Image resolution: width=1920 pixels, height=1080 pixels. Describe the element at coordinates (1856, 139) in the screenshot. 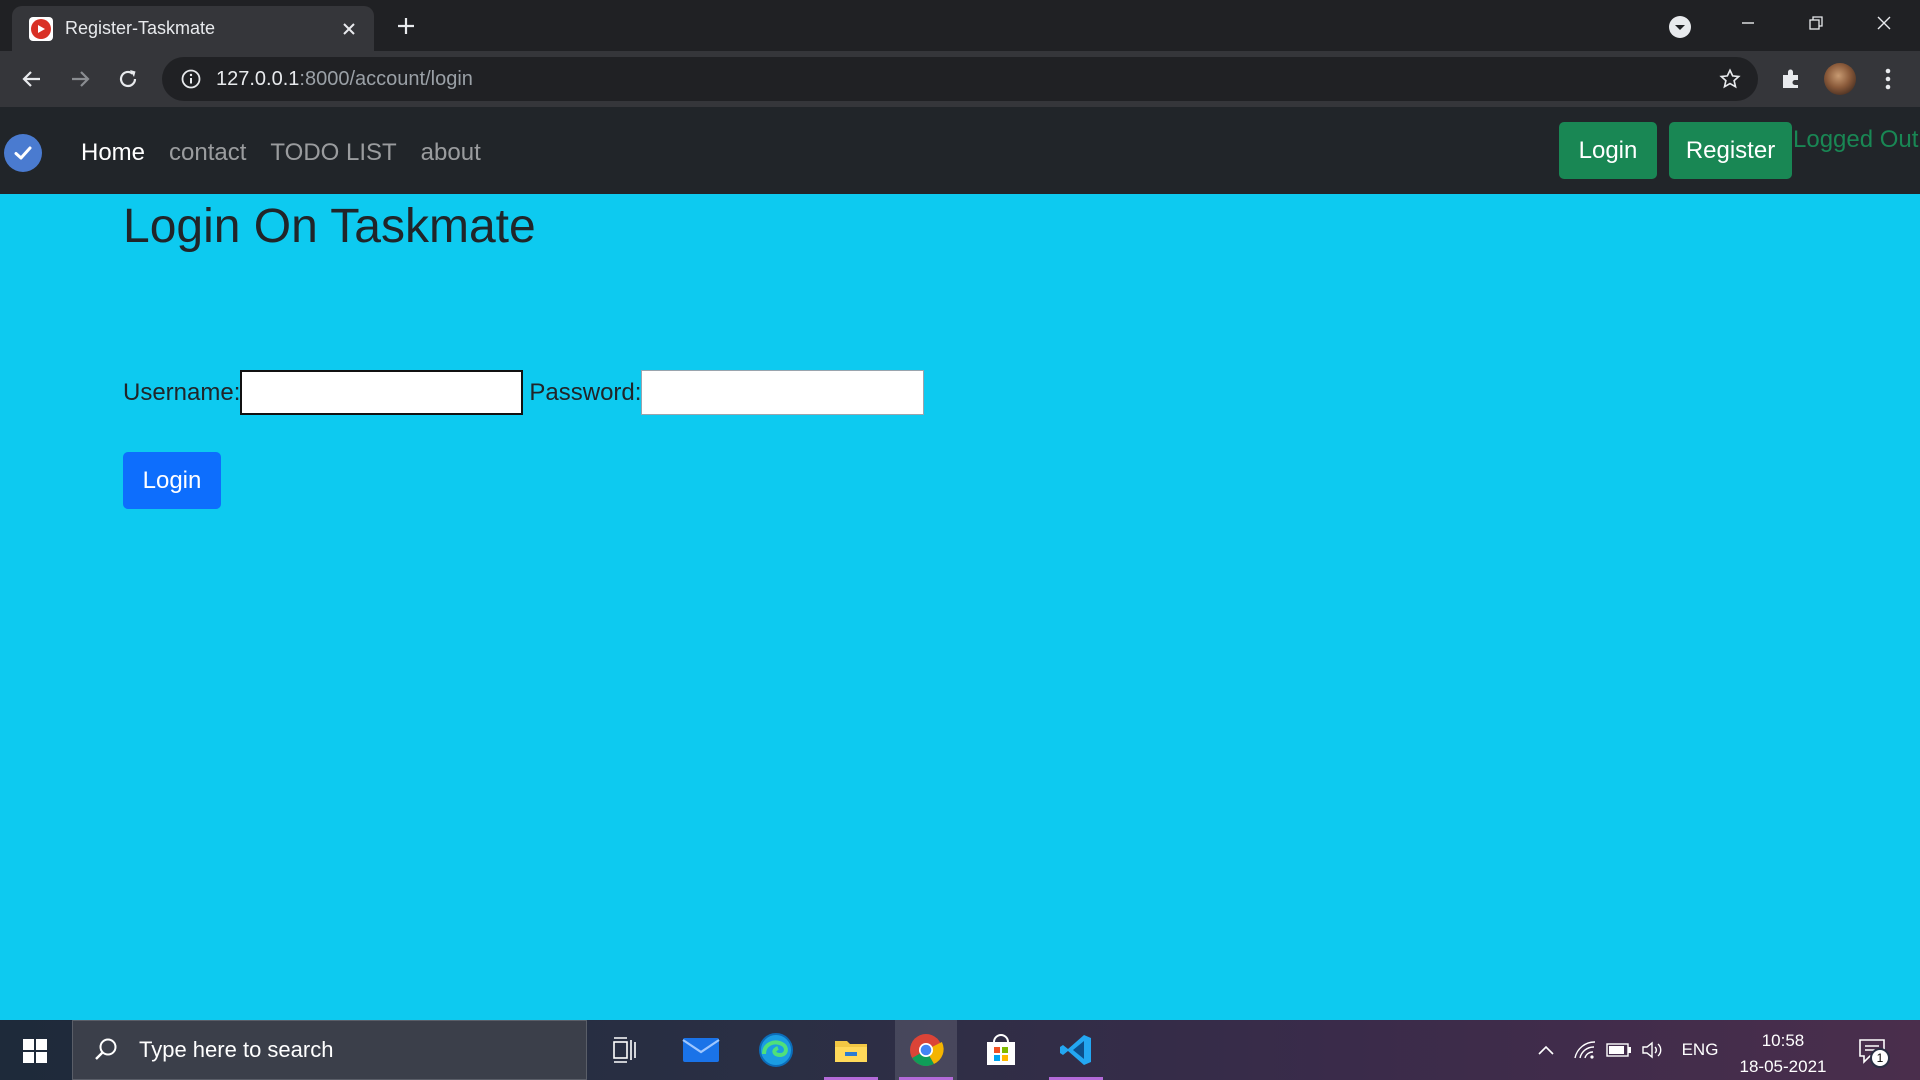

I see `login-status-text: Logged Out` at that location.